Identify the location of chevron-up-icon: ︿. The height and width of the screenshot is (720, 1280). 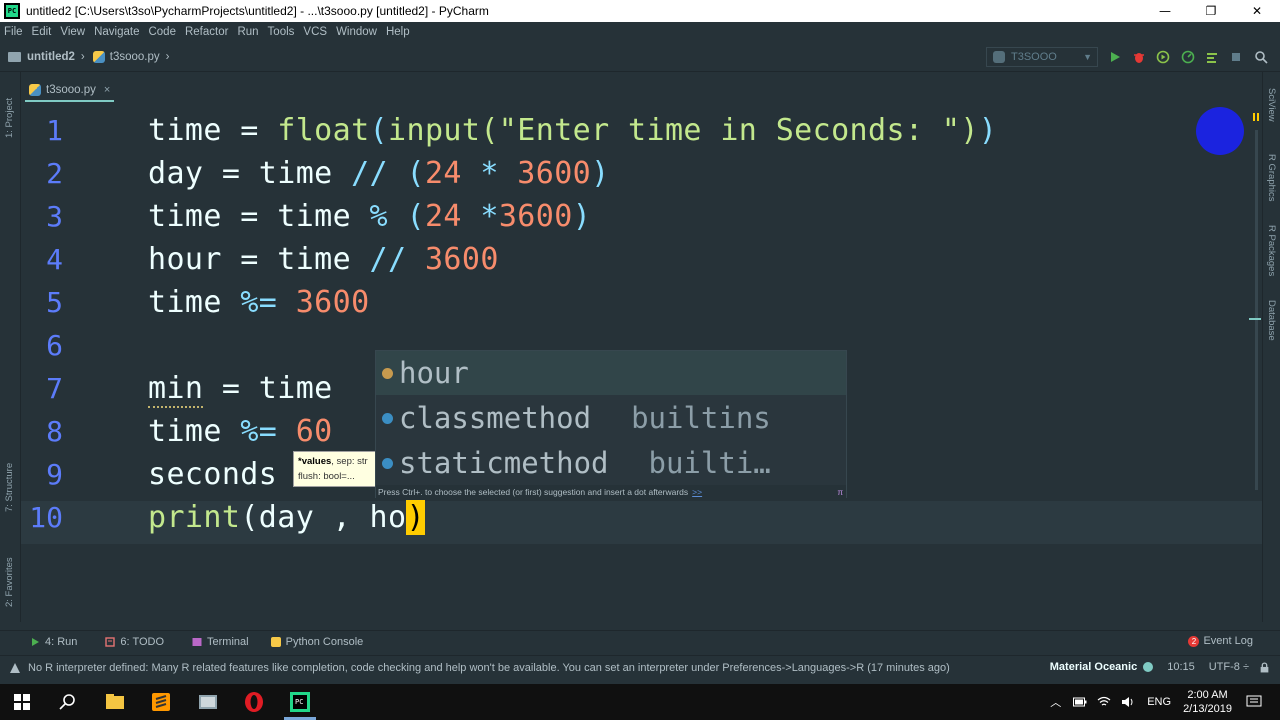
(1055, 702).